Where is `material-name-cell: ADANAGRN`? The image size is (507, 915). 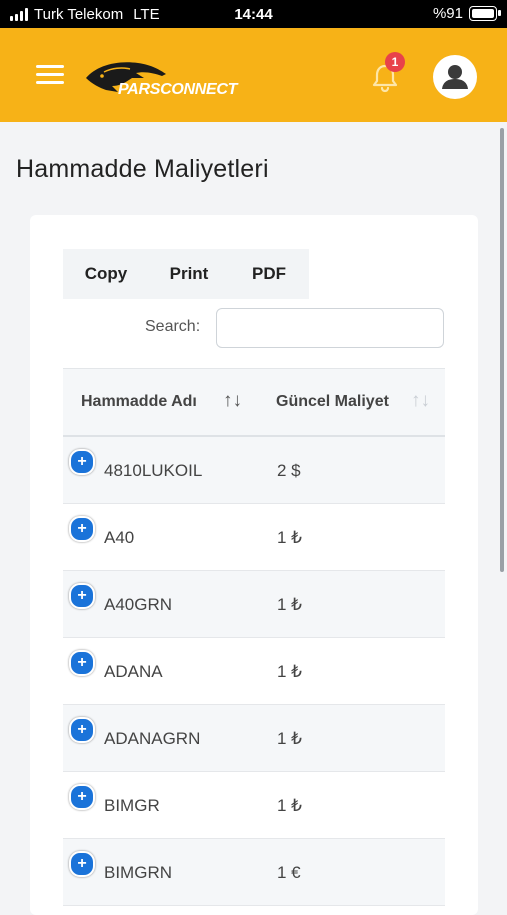
material-name-cell: ADANAGRN is located at coordinates (152, 738).